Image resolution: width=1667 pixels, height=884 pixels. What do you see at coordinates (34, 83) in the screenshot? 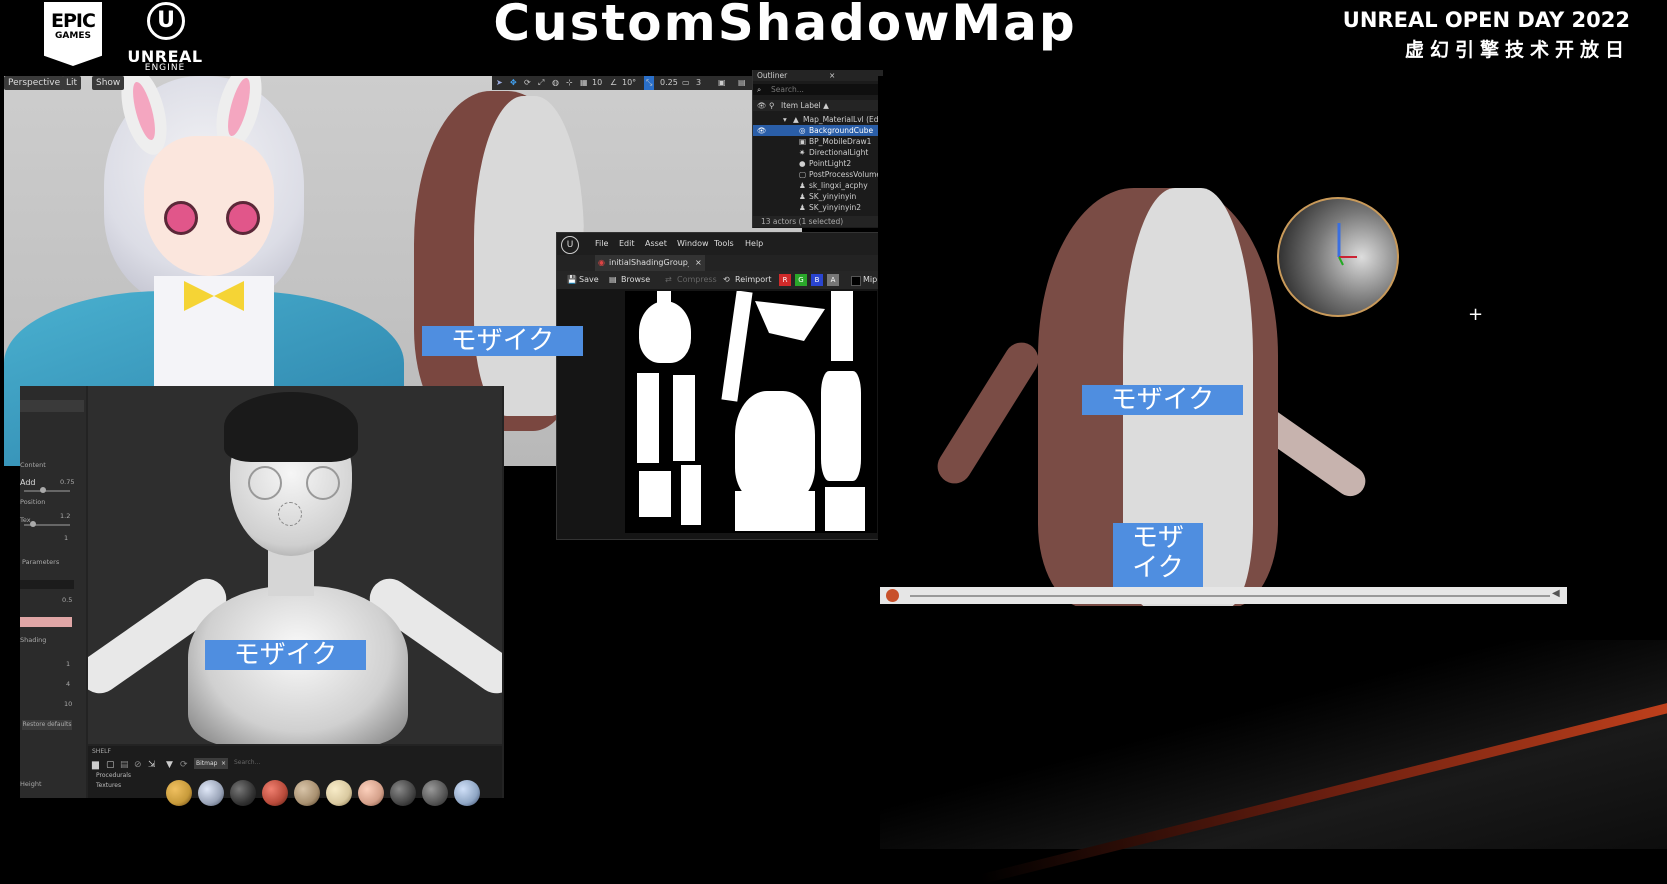
I see `perspective-button: Perspective` at bounding box center [34, 83].